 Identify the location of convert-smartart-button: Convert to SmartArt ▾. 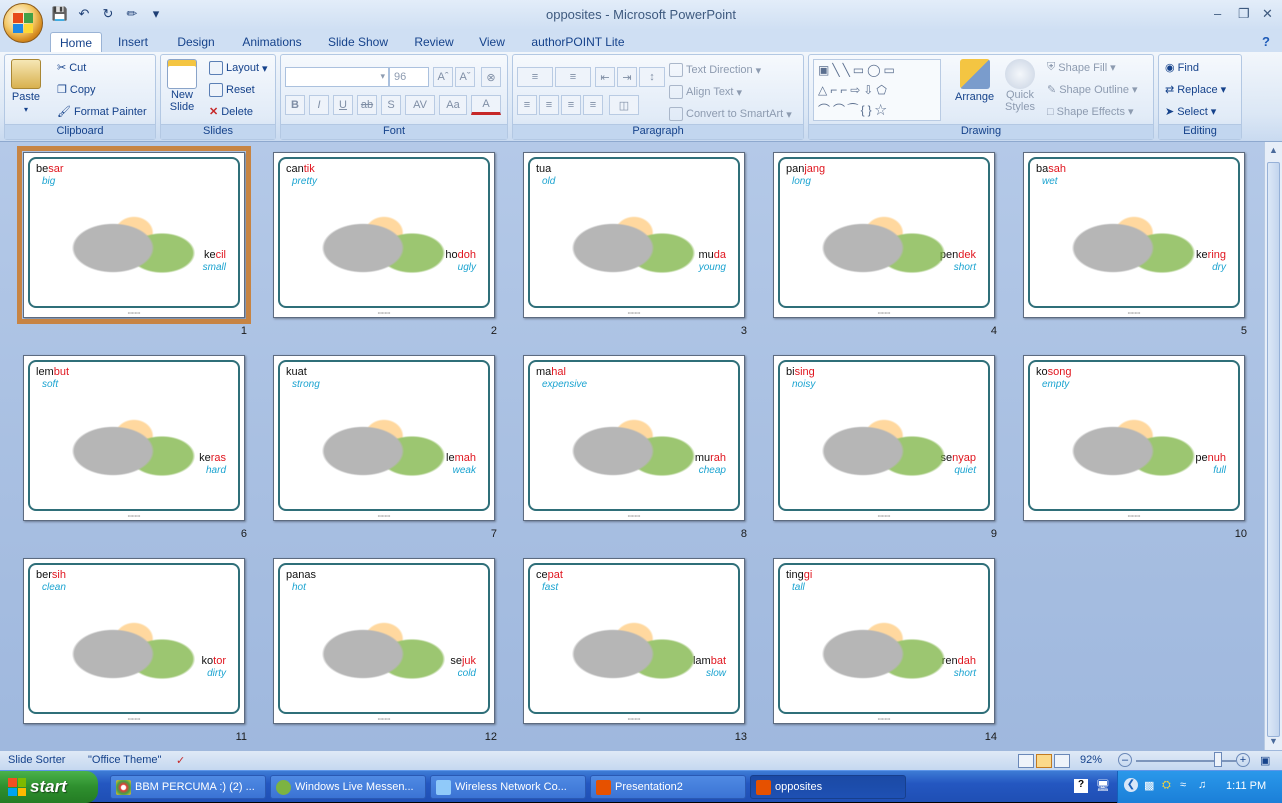
(730, 114).